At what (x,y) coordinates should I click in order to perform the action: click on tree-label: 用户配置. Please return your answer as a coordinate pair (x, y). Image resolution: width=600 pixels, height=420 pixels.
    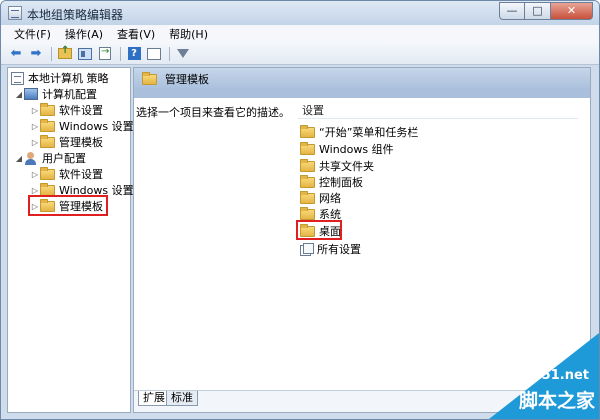
    Looking at the image, I should click on (64, 158).